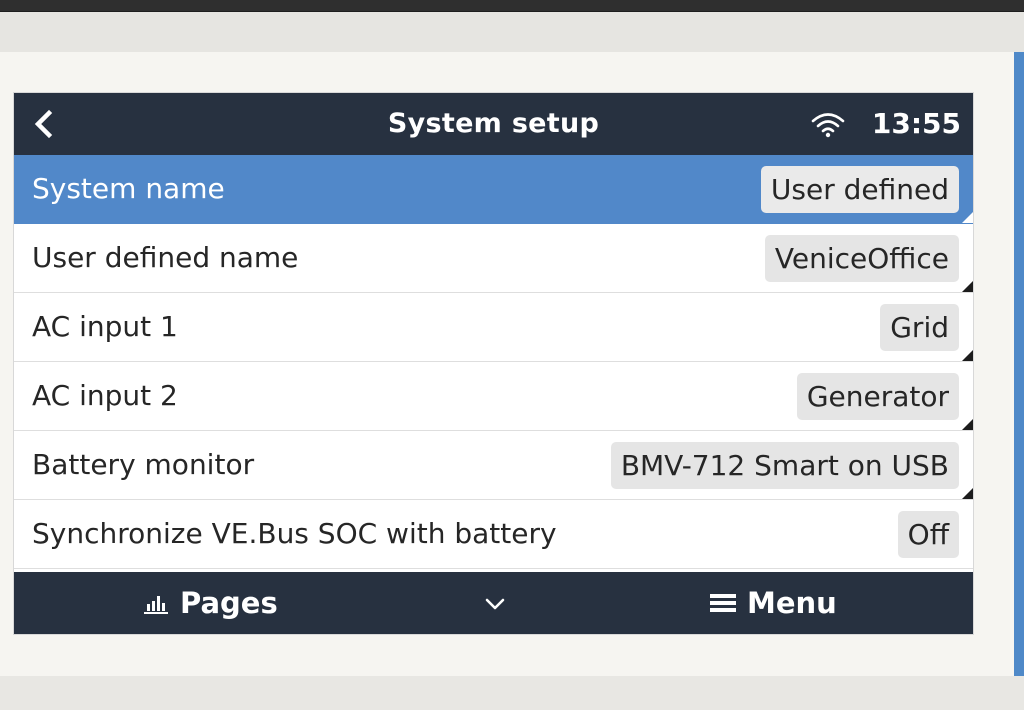 This screenshot has width=1024, height=710. What do you see at coordinates (723, 603) in the screenshot?
I see `hamburger-icon` at bounding box center [723, 603].